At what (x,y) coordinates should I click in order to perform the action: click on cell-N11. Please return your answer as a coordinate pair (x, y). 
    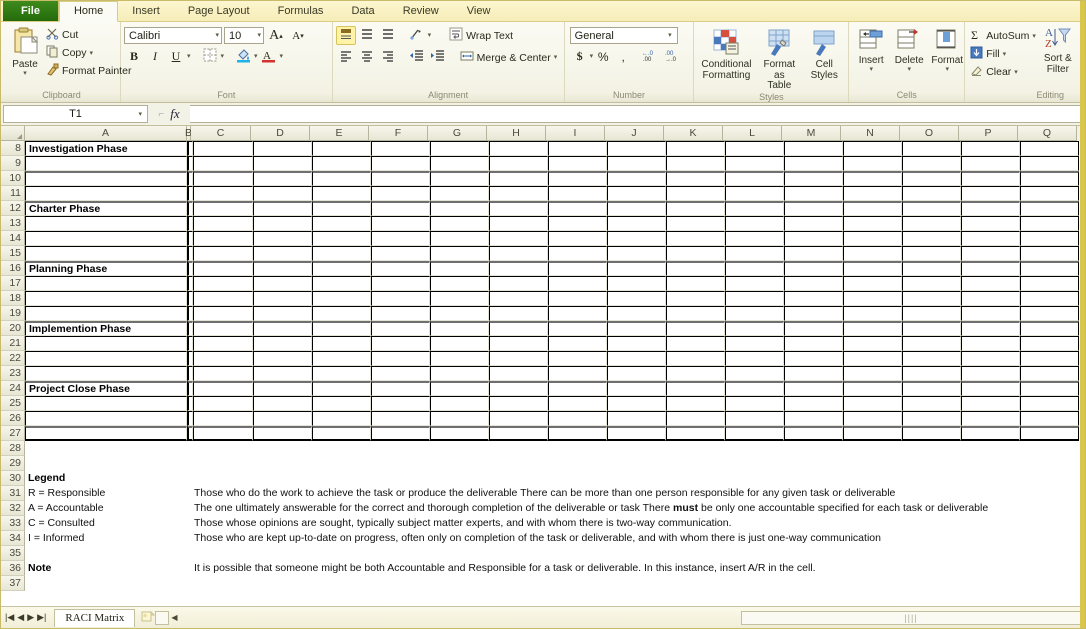
    Looking at the image, I should click on (872, 193).